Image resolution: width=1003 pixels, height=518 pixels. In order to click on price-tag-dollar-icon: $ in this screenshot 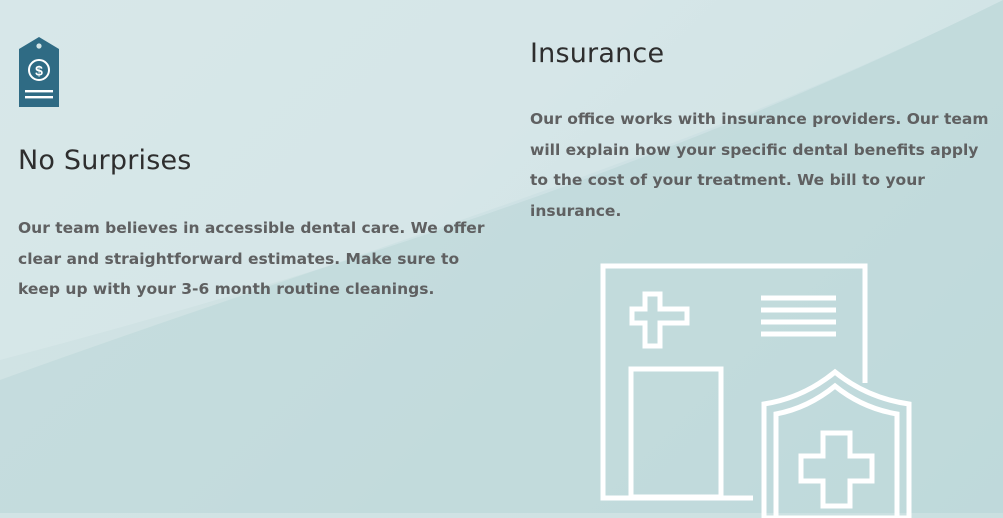, I will do `click(39, 72)`.